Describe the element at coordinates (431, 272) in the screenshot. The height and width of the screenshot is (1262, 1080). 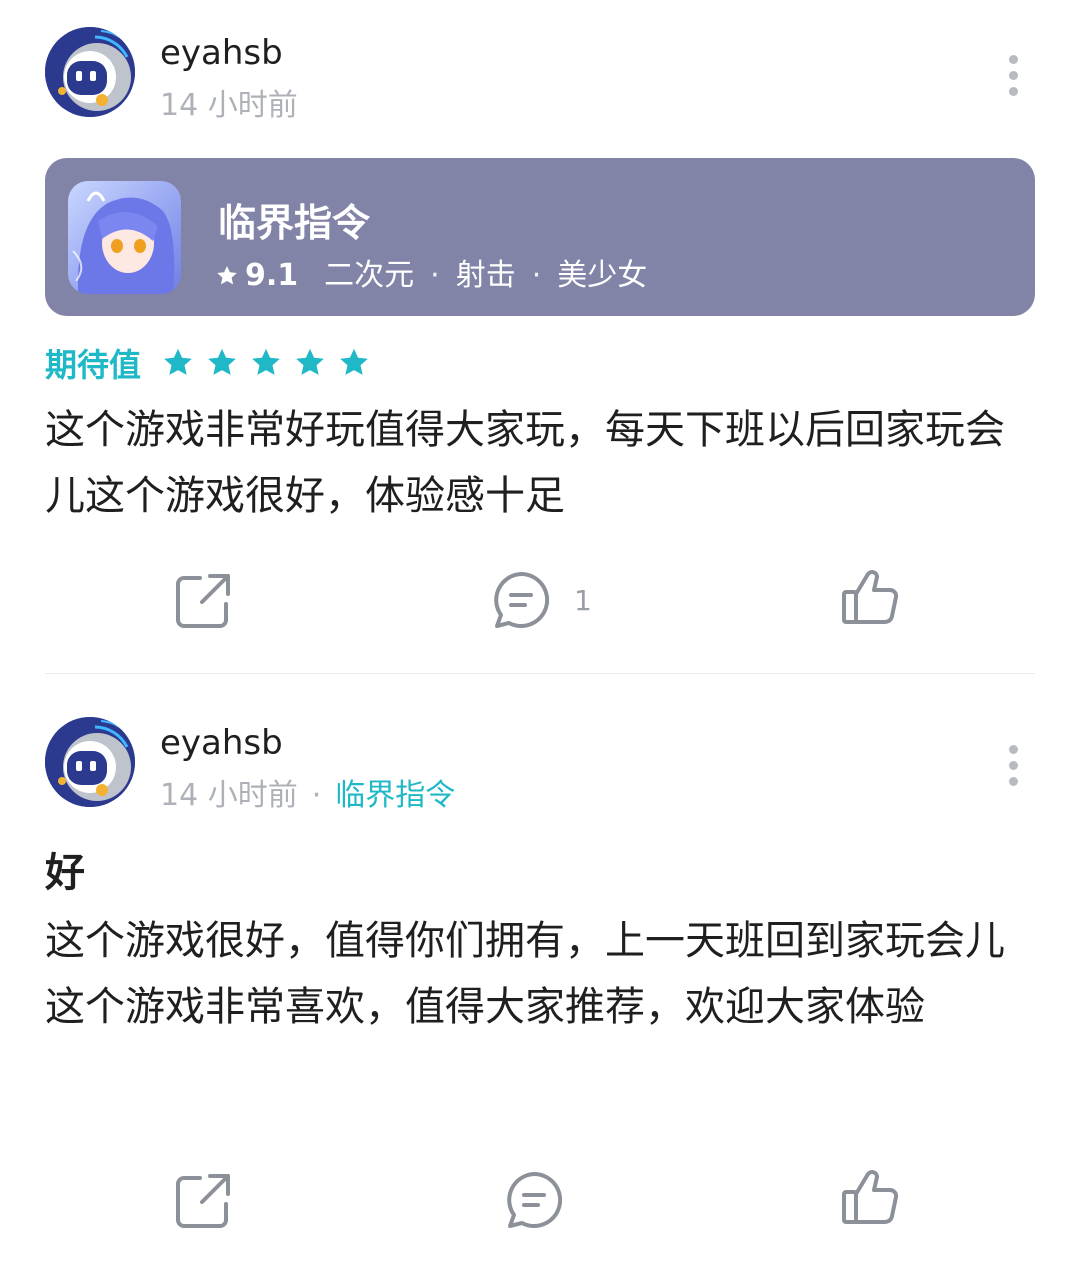
I see `game-meta: 9.1 二次元 · 射击 · 美少女` at that location.